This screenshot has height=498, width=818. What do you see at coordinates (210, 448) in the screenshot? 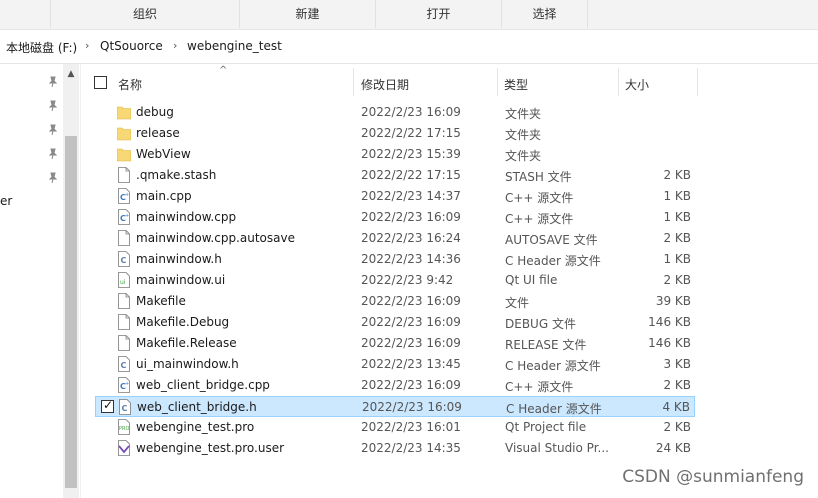
I see `file-name: webengine_test.pro.user` at bounding box center [210, 448].